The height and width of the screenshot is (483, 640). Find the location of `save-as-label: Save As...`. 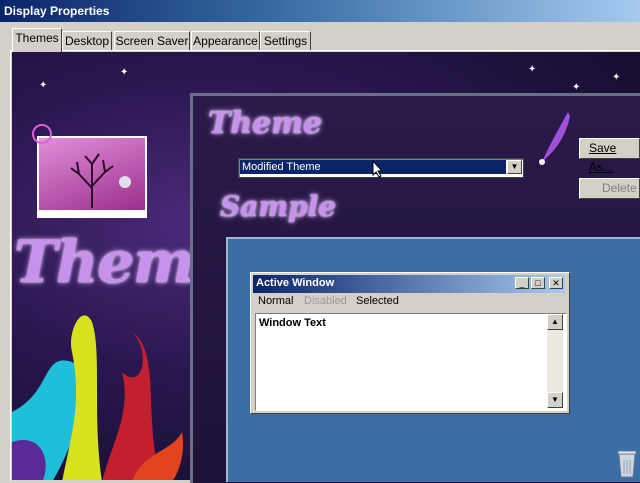

save-as-label: Save As... is located at coordinates (603, 157).